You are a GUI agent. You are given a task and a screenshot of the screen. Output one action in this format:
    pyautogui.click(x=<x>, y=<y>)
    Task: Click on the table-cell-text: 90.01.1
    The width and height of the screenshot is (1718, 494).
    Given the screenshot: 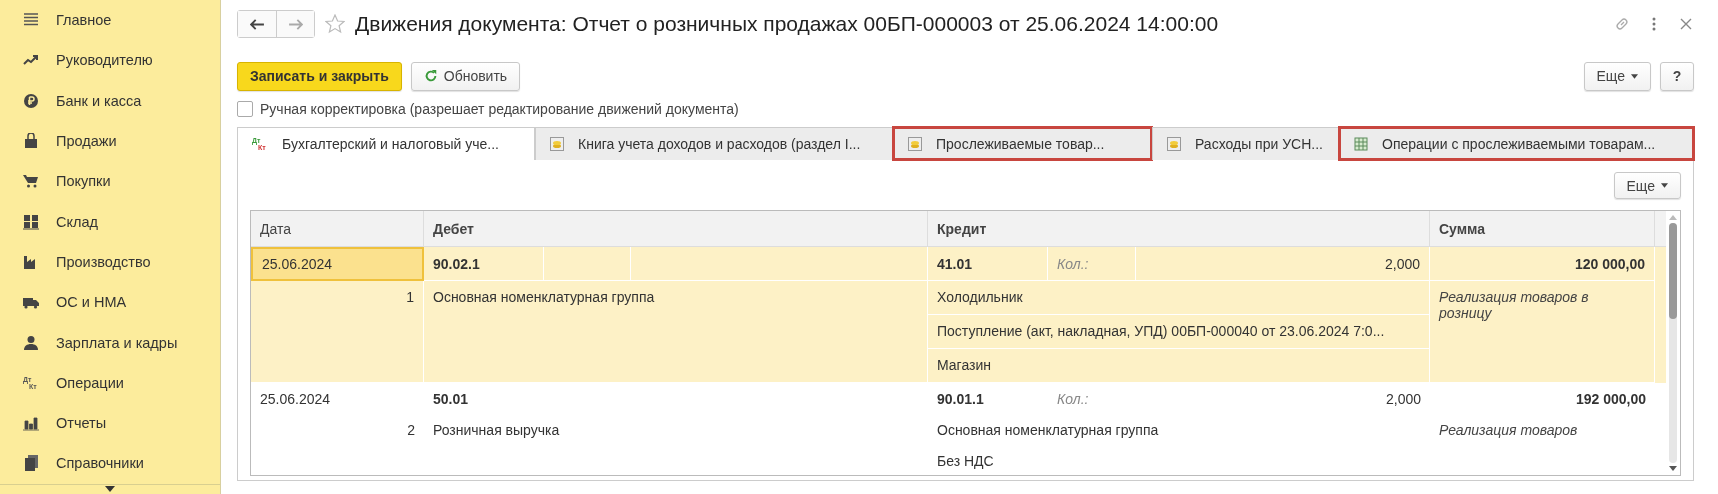 What is the action you would take?
    pyautogui.click(x=960, y=399)
    